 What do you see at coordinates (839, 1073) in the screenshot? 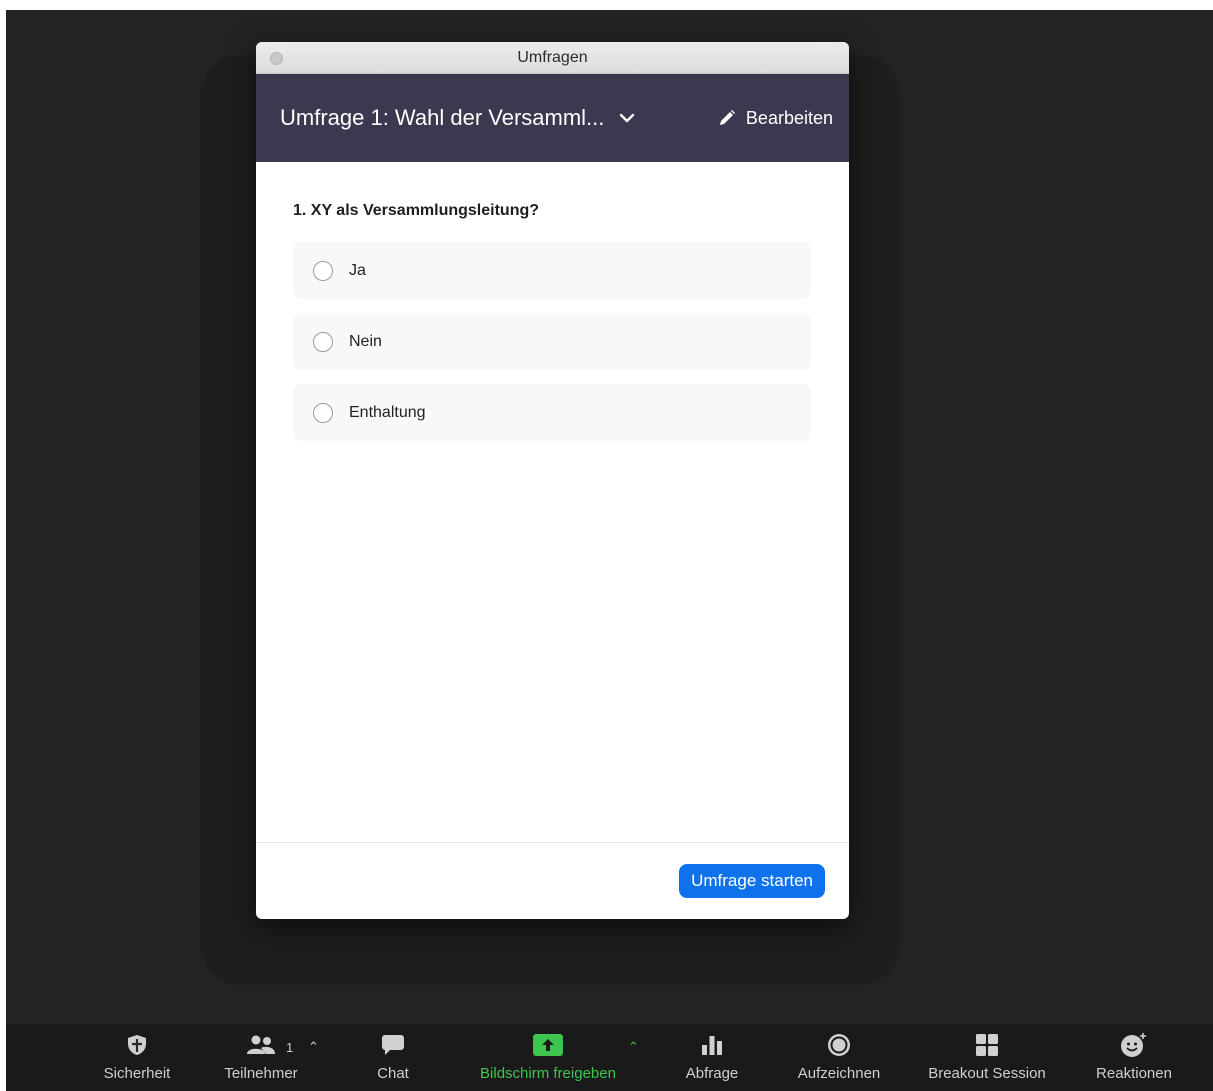
I see `toolbar-label: Aufzeichnen` at bounding box center [839, 1073].